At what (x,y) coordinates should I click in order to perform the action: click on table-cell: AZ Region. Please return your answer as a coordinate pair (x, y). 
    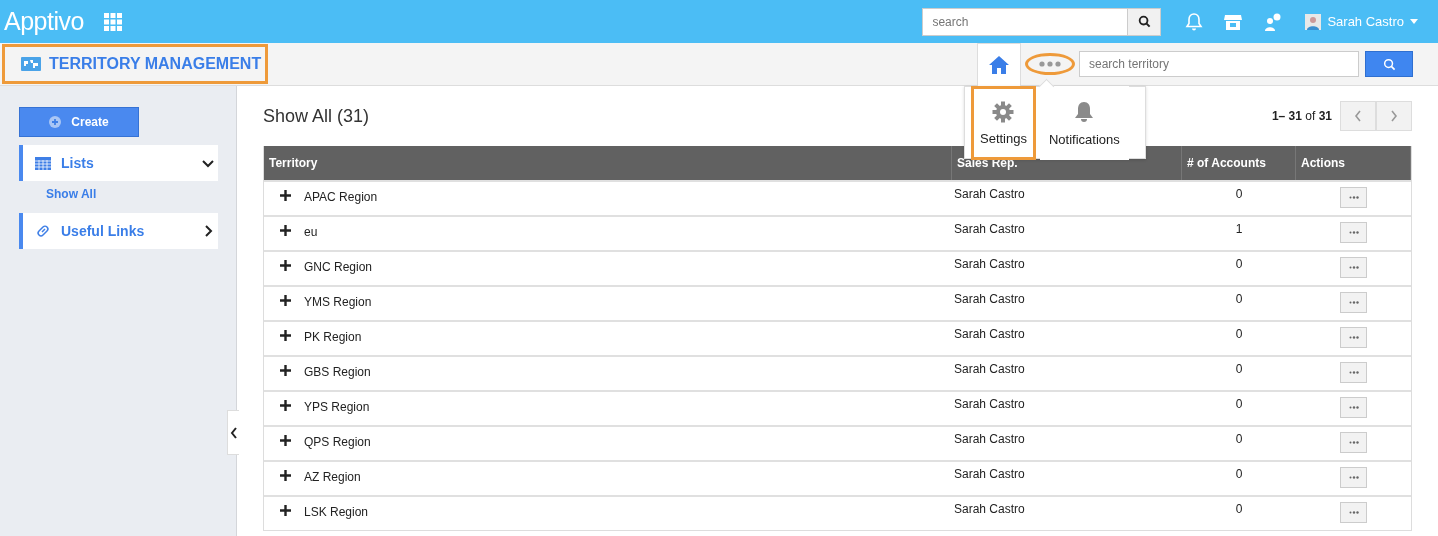
    Looking at the image, I should click on (332, 477).